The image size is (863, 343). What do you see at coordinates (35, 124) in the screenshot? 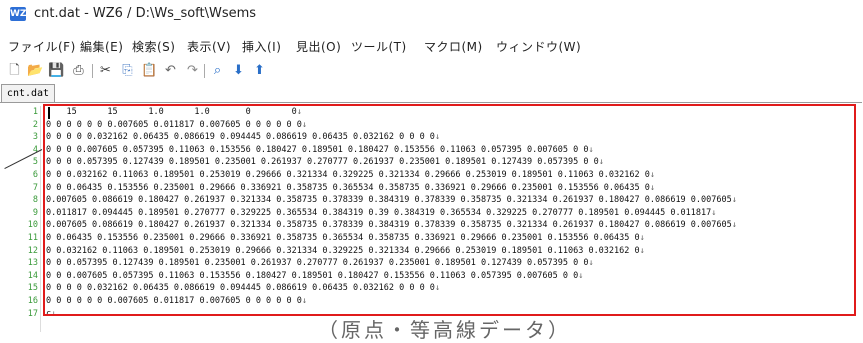
I see `line-number: 2` at bounding box center [35, 124].